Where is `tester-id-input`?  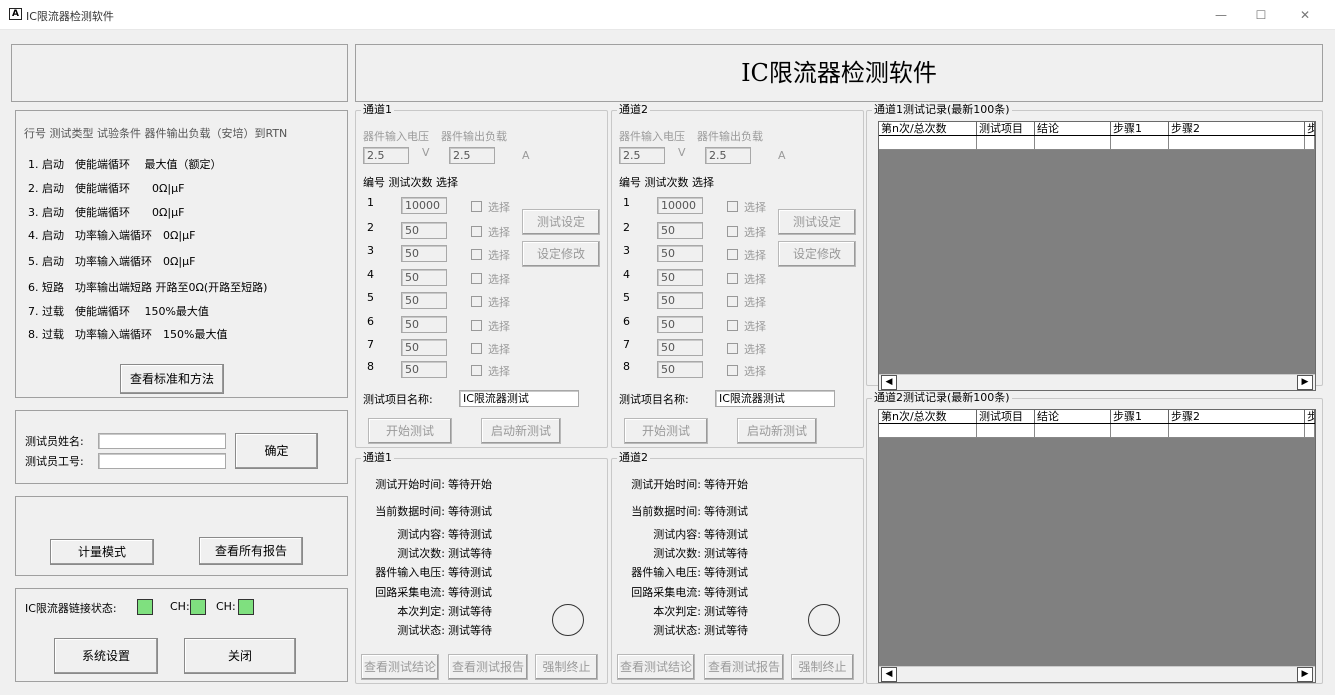
tester-id-input is located at coordinates (162, 461).